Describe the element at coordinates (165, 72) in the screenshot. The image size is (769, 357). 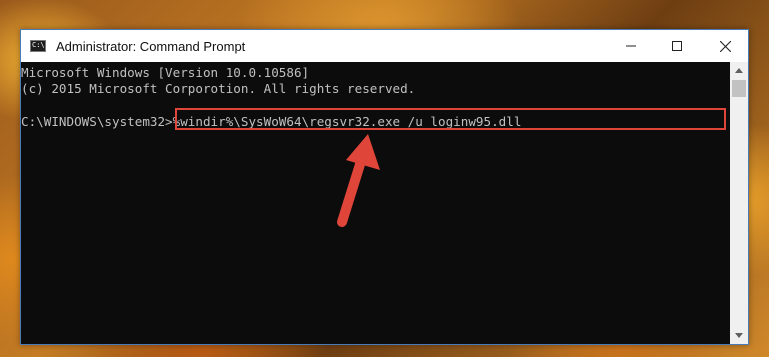
I see `console-line-version: Microsoft Windows [Version 10.0.10586]` at that location.